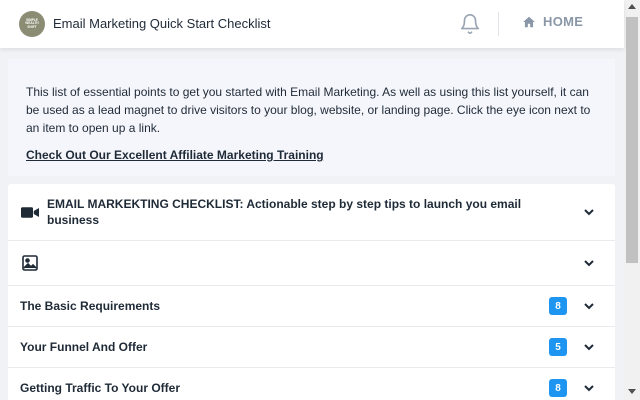 The width and height of the screenshot is (640, 400). What do you see at coordinates (90, 306) in the screenshot?
I see `list-item-label: The Basic Requirements` at bounding box center [90, 306].